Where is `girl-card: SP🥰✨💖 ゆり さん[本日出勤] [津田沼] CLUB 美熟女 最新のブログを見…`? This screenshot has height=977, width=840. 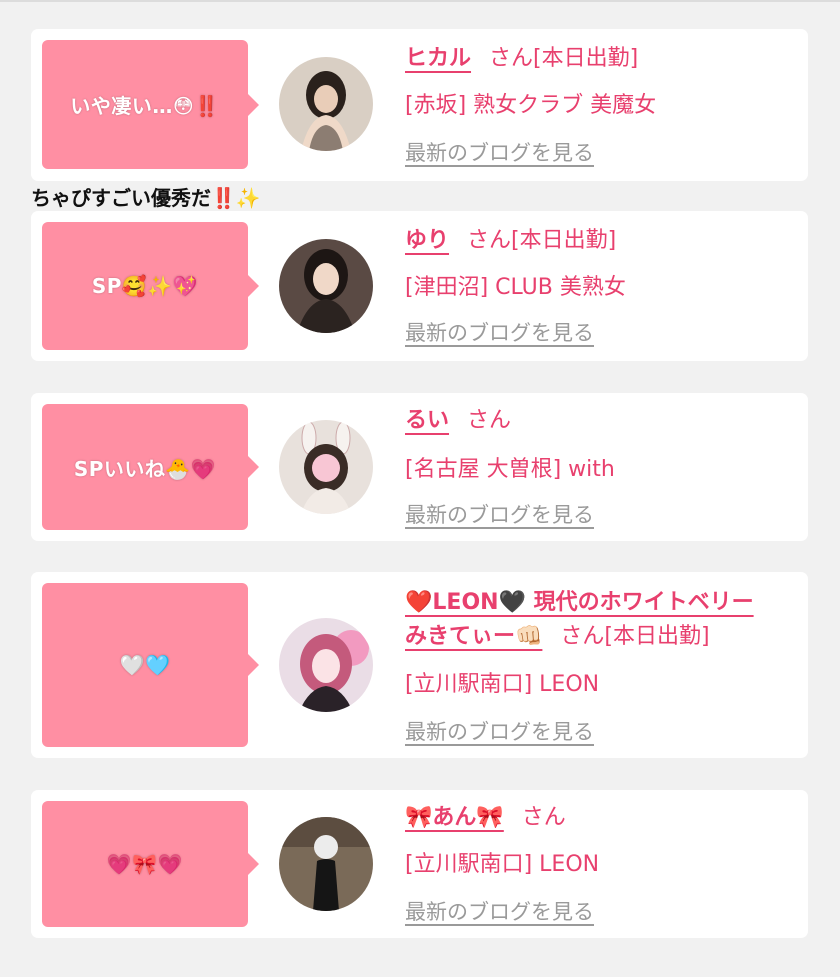 girl-card: SP🥰✨💖 ゆり さん[本日出勤] [津田沼] CLUB 美熟女 最新のブログを見… is located at coordinates (419, 286).